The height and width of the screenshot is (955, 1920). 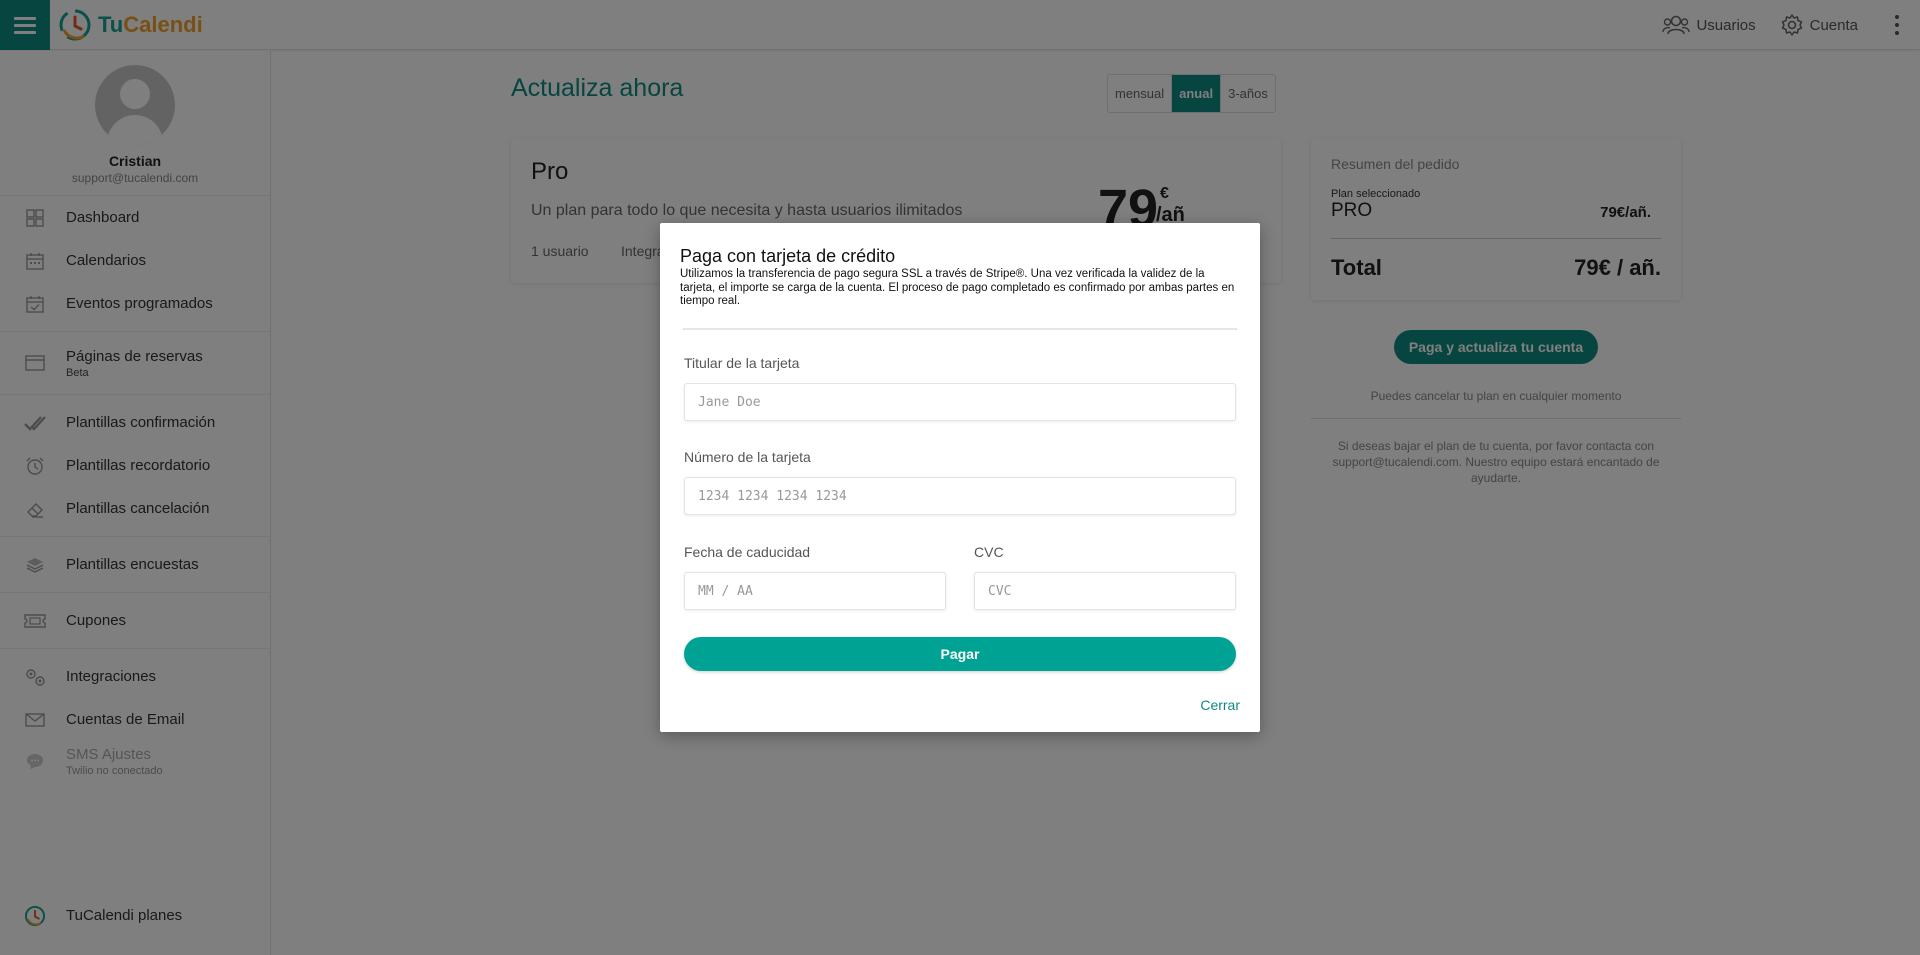 I want to click on card-number-input: 1234 1234 1234 1234, so click(x=960, y=496).